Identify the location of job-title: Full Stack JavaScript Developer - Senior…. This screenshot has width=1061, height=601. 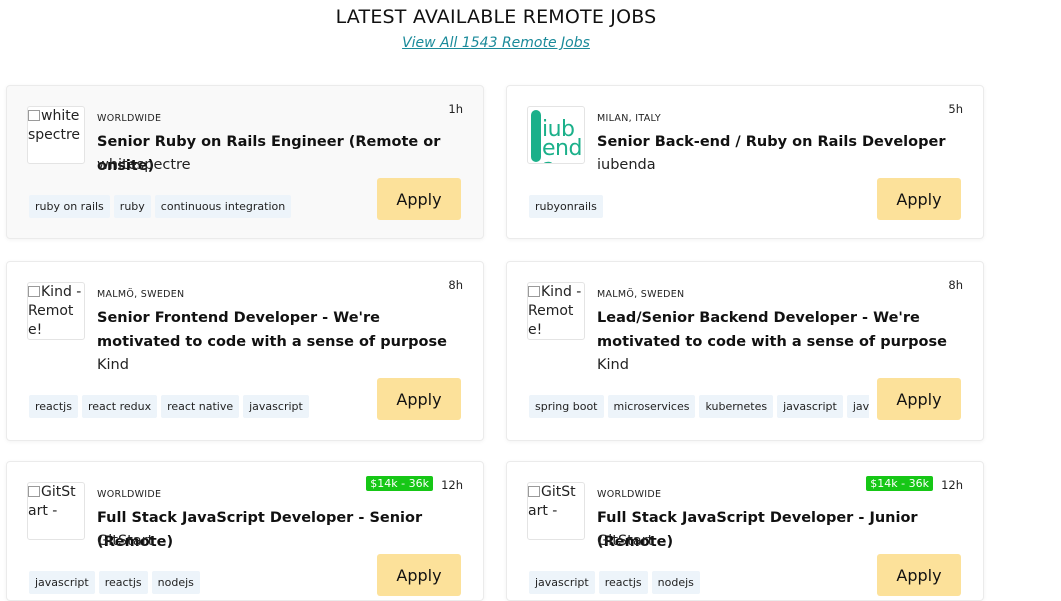
(287, 530).